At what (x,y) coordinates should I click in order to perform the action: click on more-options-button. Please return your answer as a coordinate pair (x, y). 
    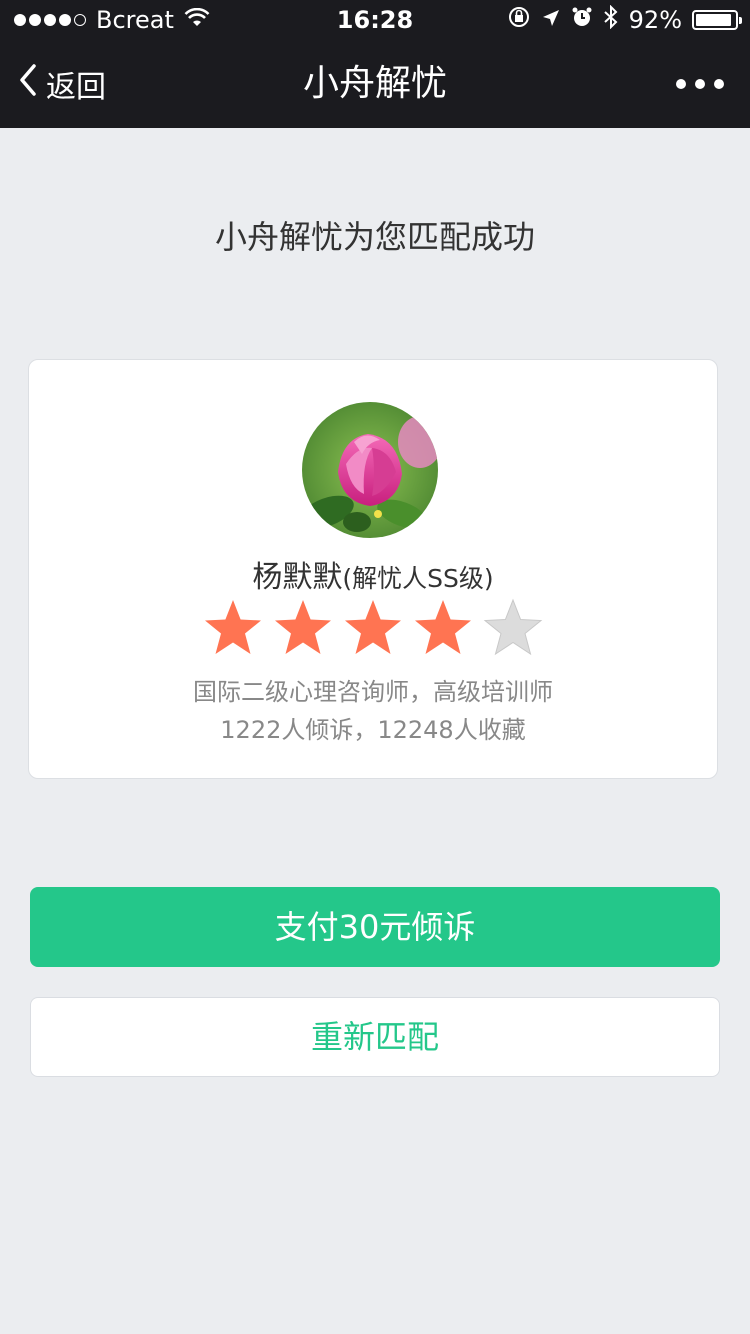
    Looking at the image, I should click on (700, 84).